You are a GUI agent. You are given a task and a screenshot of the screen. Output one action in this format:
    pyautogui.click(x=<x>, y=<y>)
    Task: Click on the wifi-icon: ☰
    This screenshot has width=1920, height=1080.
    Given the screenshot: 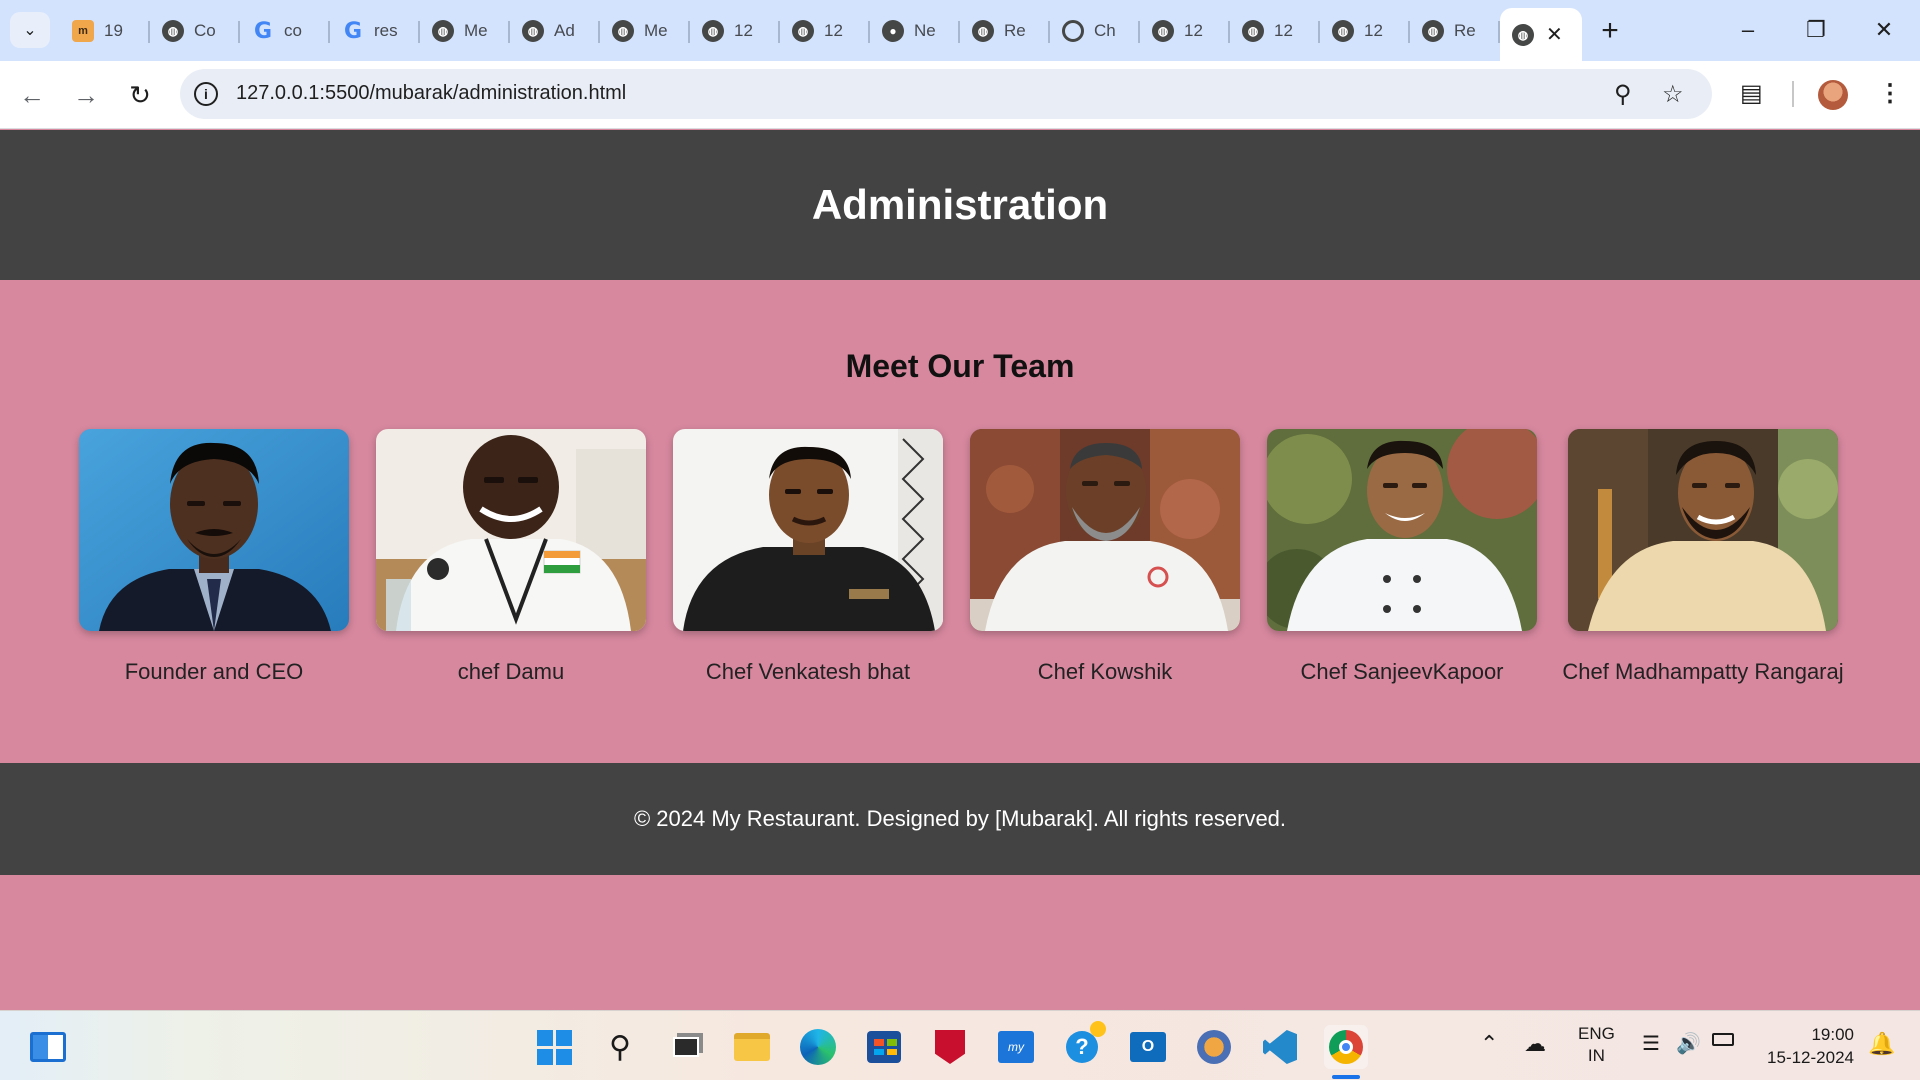 What is the action you would take?
    pyautogui.click(x=1651, y=1043)
    